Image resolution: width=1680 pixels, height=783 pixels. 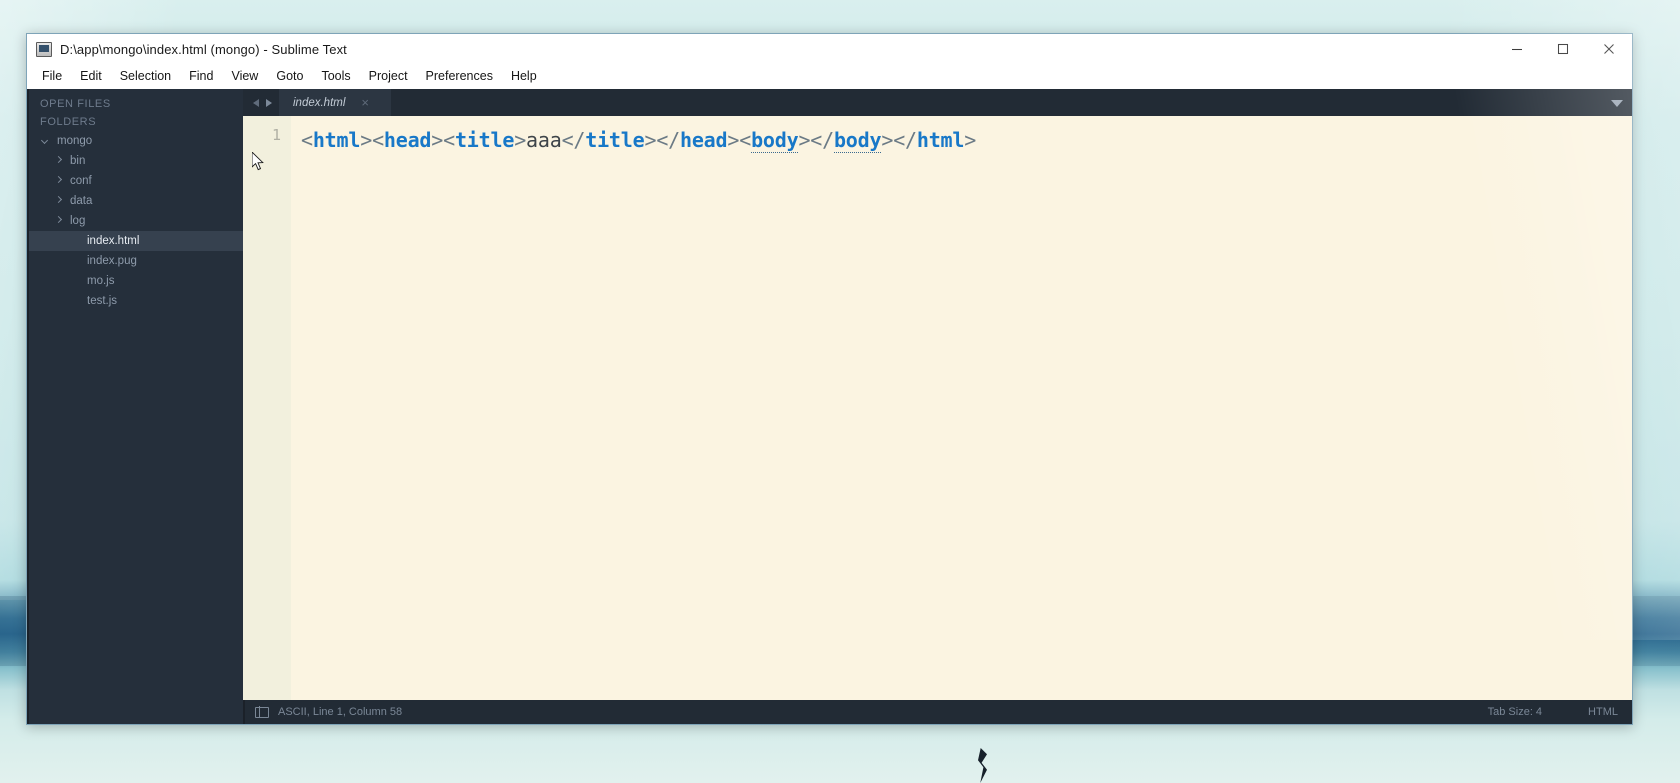 I want to click on tree-item-mongo: mongo, so click(x=136, y=141).